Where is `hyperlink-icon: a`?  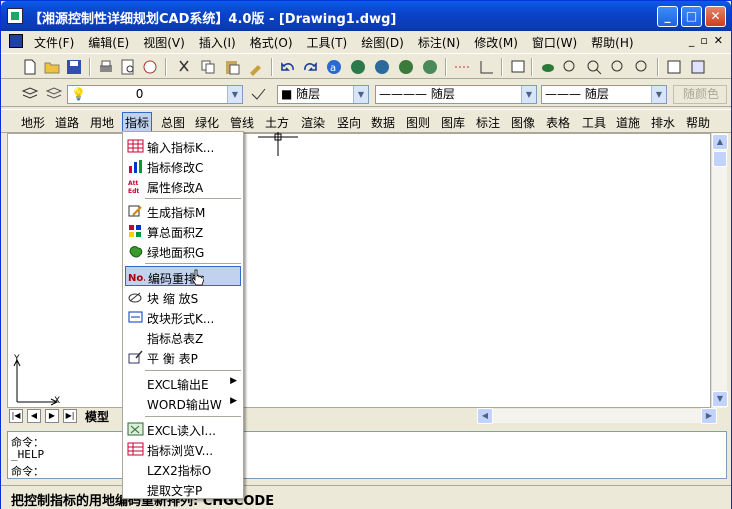
hyperlink-icon: a is located at coordinates (334, 67).